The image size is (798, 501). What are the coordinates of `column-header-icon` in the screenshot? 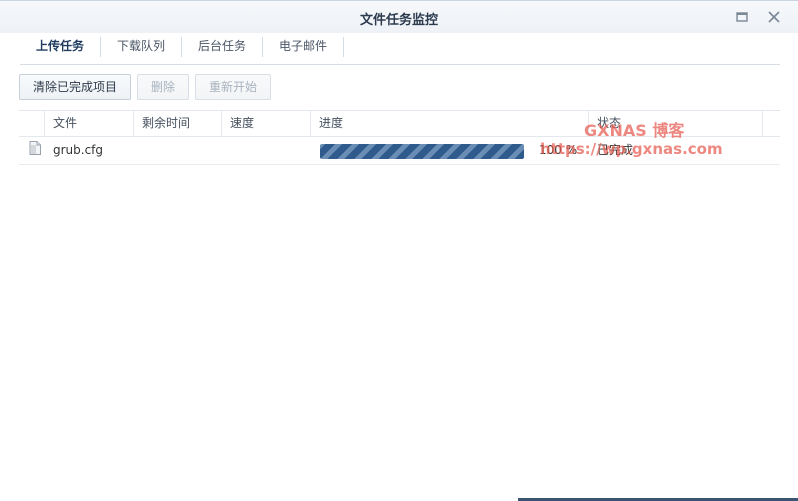 It's located at (32, 124).